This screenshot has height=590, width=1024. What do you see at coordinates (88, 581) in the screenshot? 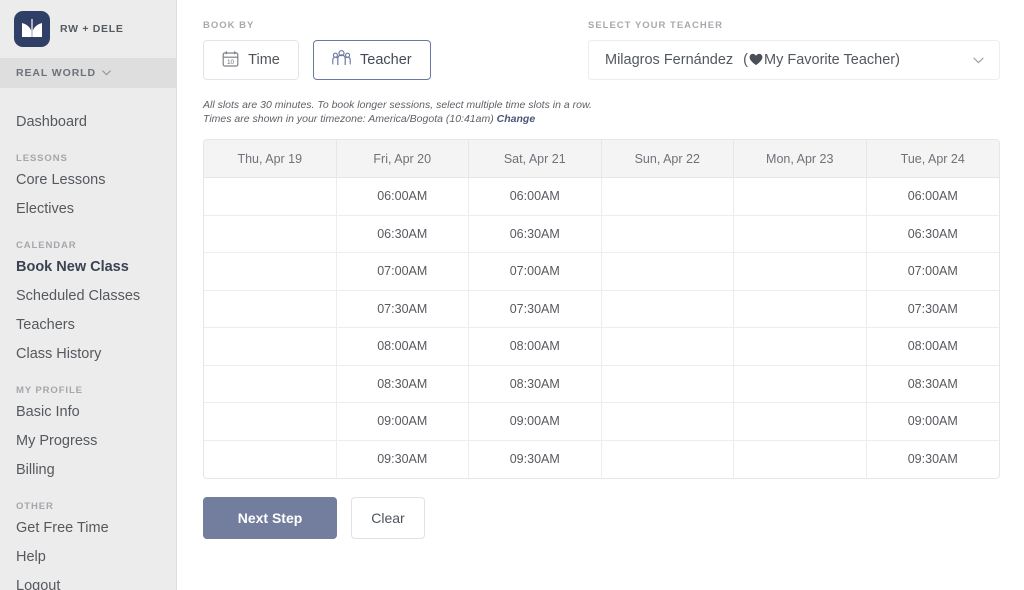
I see `sidebar-item-logout: Logout` at bounding box center [88, 581].